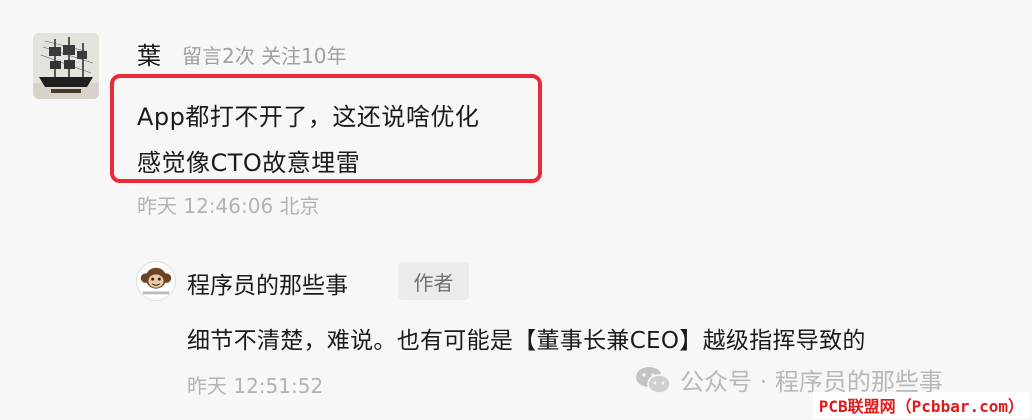 Image resolution: width=1032 pixels, height=420 pixels. What do you see at coordinates (249, 163) in the screenshot?
I see `comment-text-line-2: 感觉像CTO故意埋雷` at bounding box center [249, 163].